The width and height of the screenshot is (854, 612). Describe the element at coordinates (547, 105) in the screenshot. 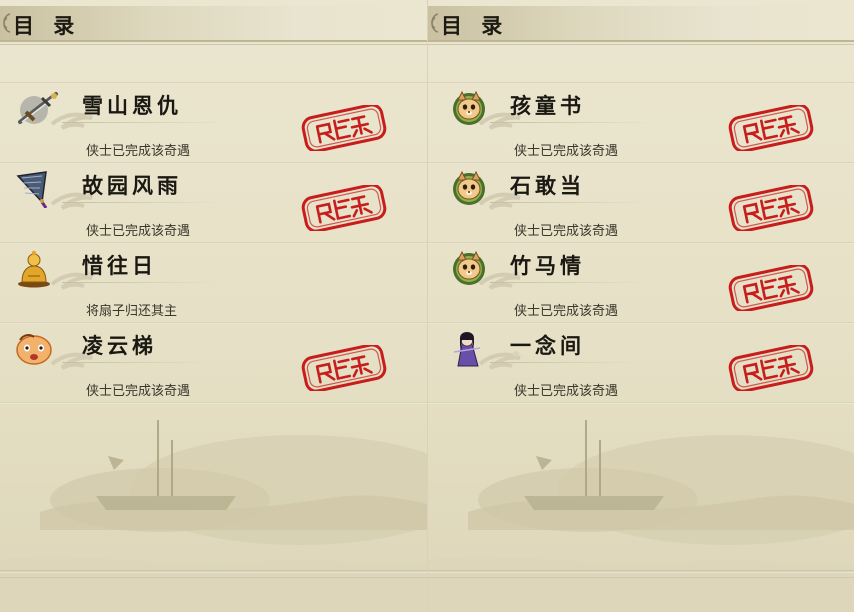

I see `adventure-name: 孩童书` at that location.